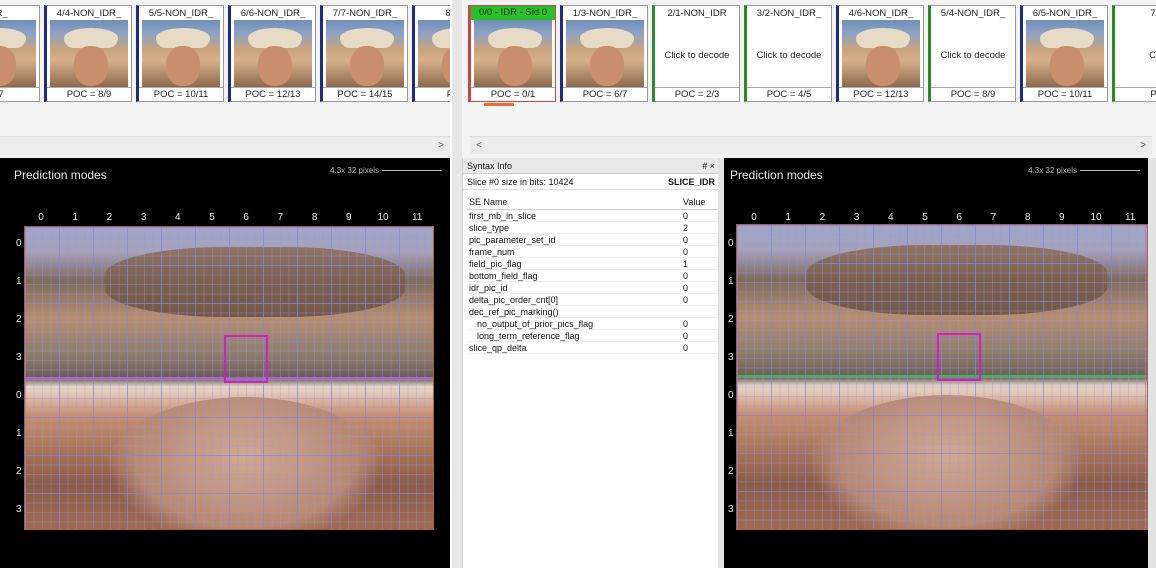 This screenshot has width=1156, height=568. I want to click on slice-size: Slice #0 size in bits: 10424, so click(520, 182).